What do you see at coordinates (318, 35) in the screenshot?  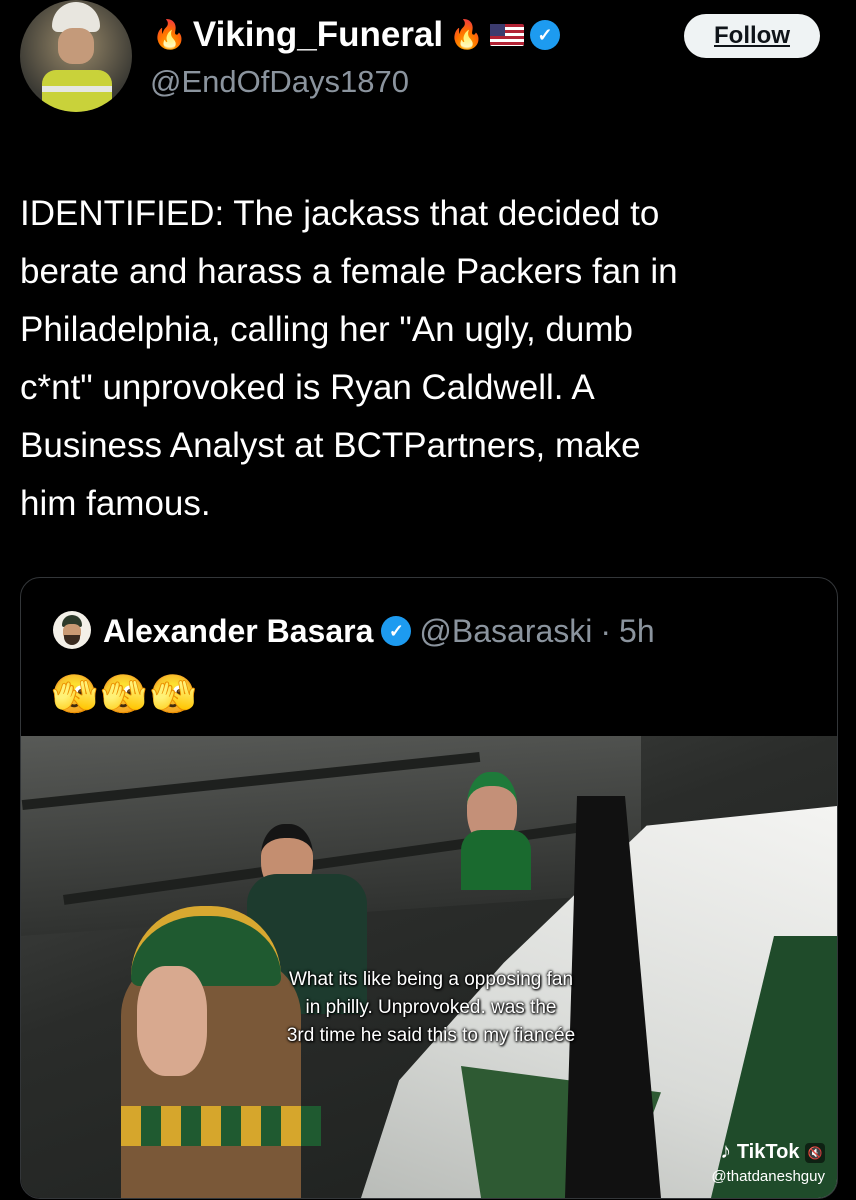 I see `author-display-name: Viking_Funeral` at bounding box center [318, 35].